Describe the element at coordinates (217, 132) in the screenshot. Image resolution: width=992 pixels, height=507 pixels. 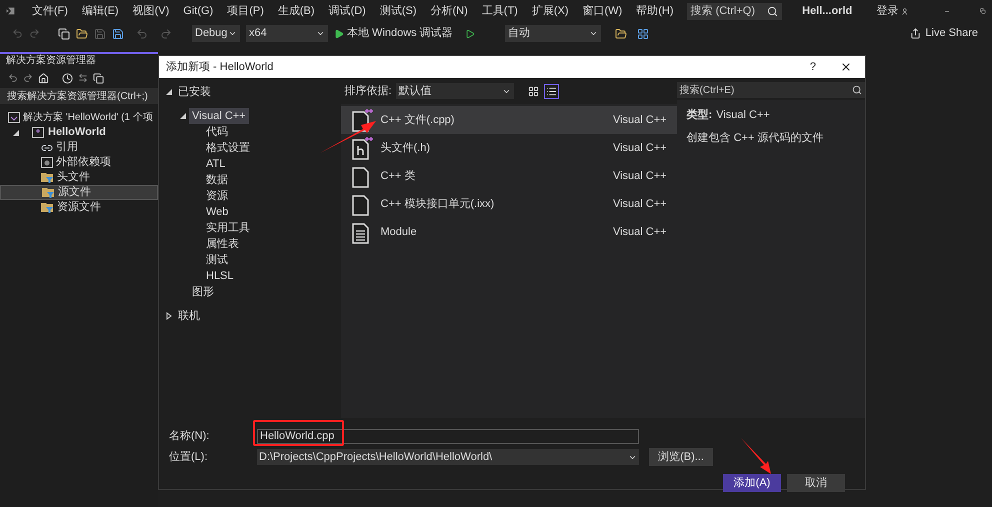
I see `tree-item: 代码` at that location.